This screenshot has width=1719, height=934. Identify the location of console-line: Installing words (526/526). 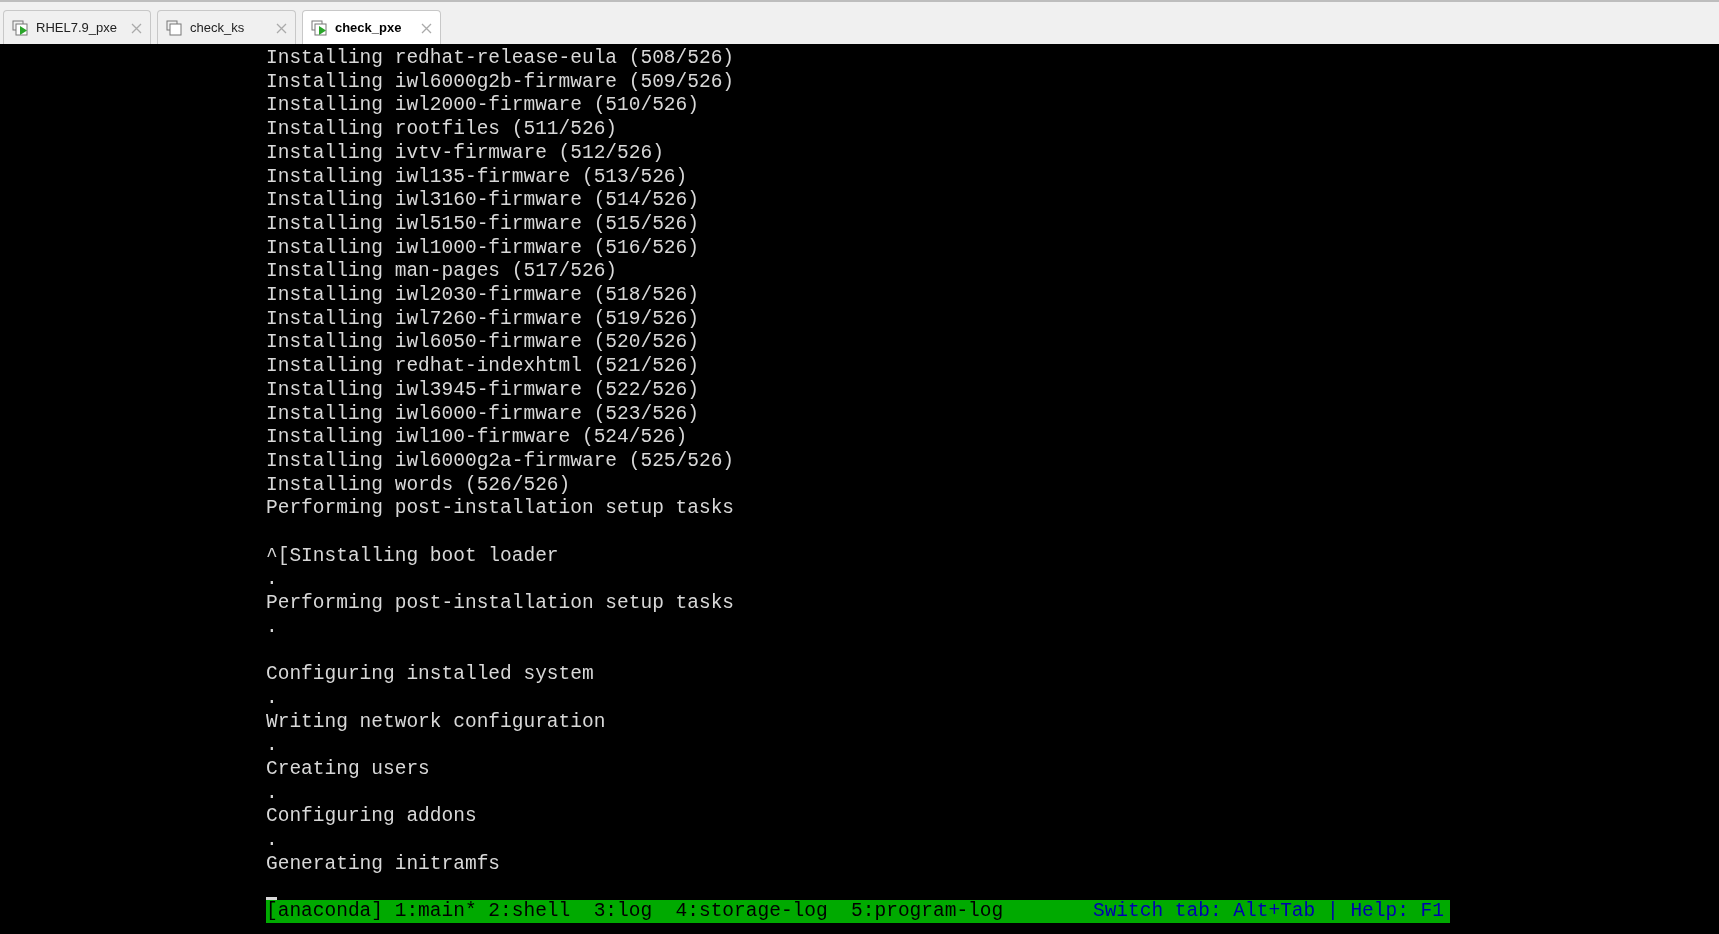
(418, 485).